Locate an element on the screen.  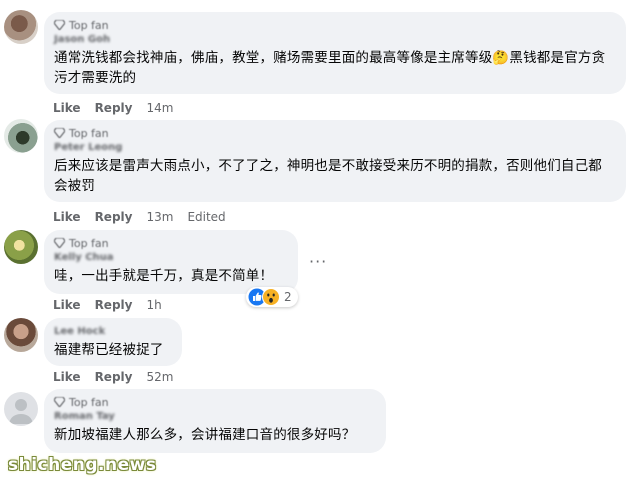
reaction-summary: 2 is located at coordinates (272, 297).